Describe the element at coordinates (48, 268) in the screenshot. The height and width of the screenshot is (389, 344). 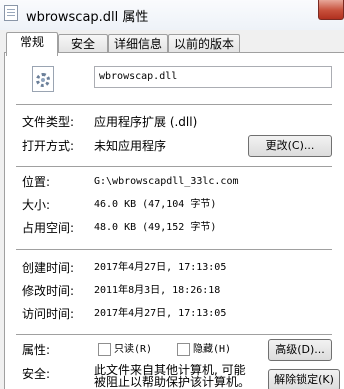
I see `created-label: 创建时间:` at that location.